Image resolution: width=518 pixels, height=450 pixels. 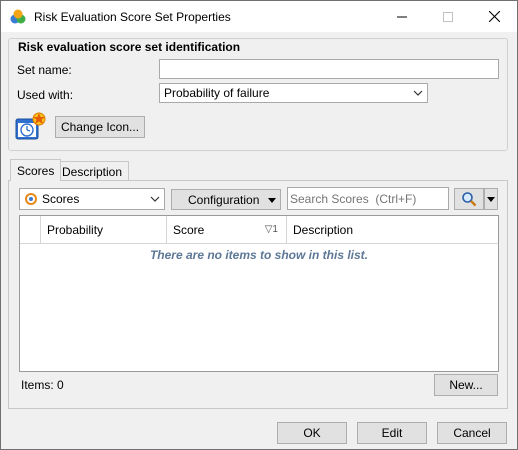 What do you see at coordinates (227, 230) in the screenshot?
I see `column-header-score: Score ▽1` at bounding box center [227, 230].